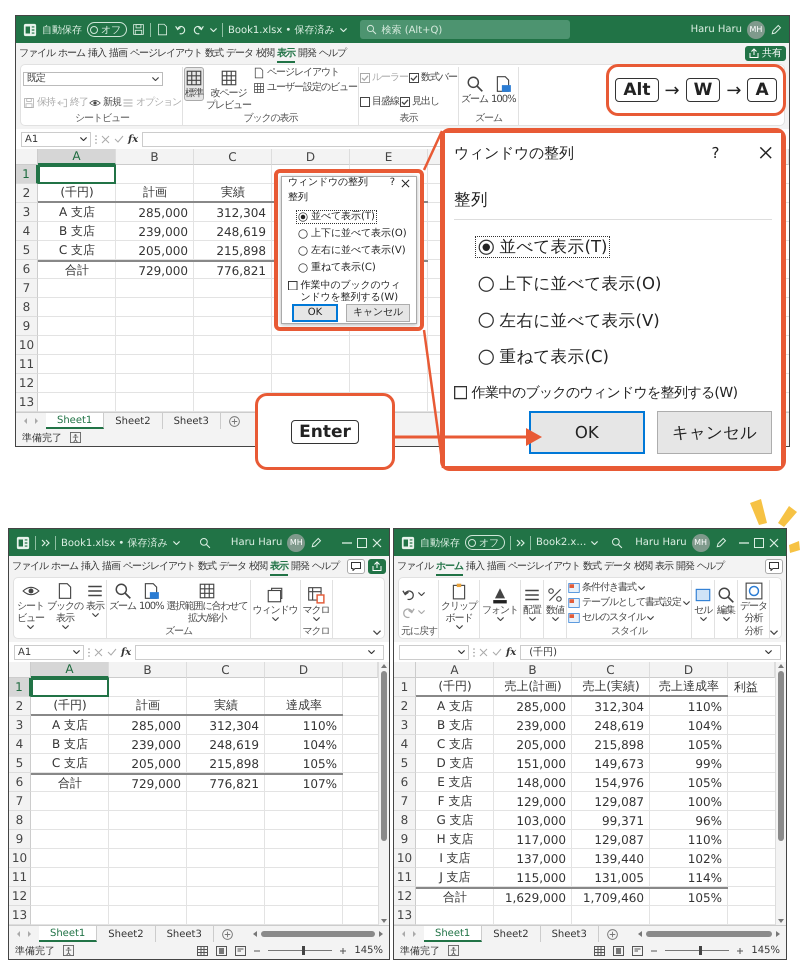  What do you see at coordinates (592, 566) in the screenshot?
I see `menu-tab: 数式` at bounding box center [592, 566].